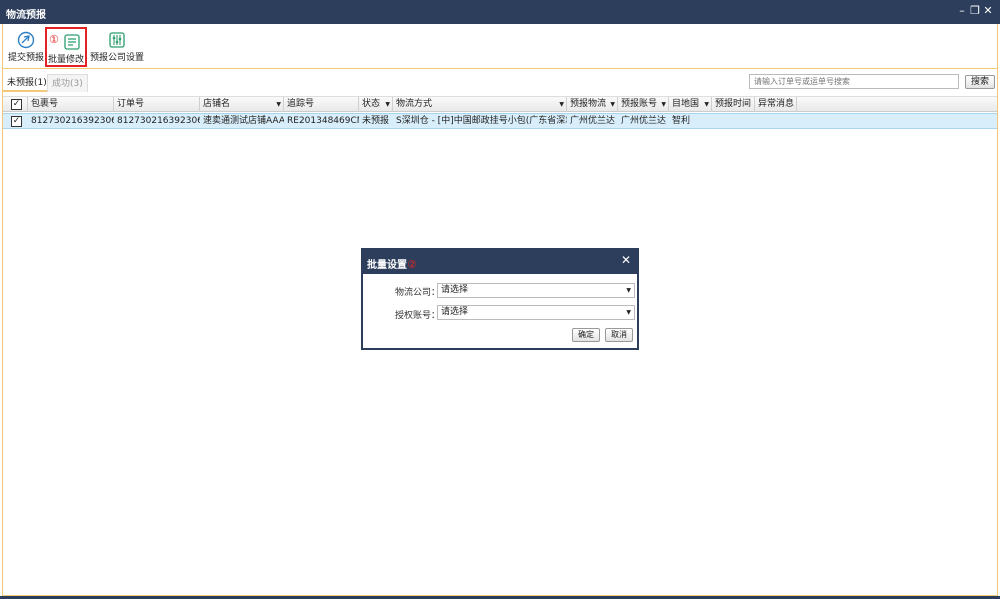 This screenshot has height=599, width=1000. What do you see at coordinates (72, 121) in the screenshot?
I see `cell-package-no: 8127302163923062` at bounding box center [72, 121].